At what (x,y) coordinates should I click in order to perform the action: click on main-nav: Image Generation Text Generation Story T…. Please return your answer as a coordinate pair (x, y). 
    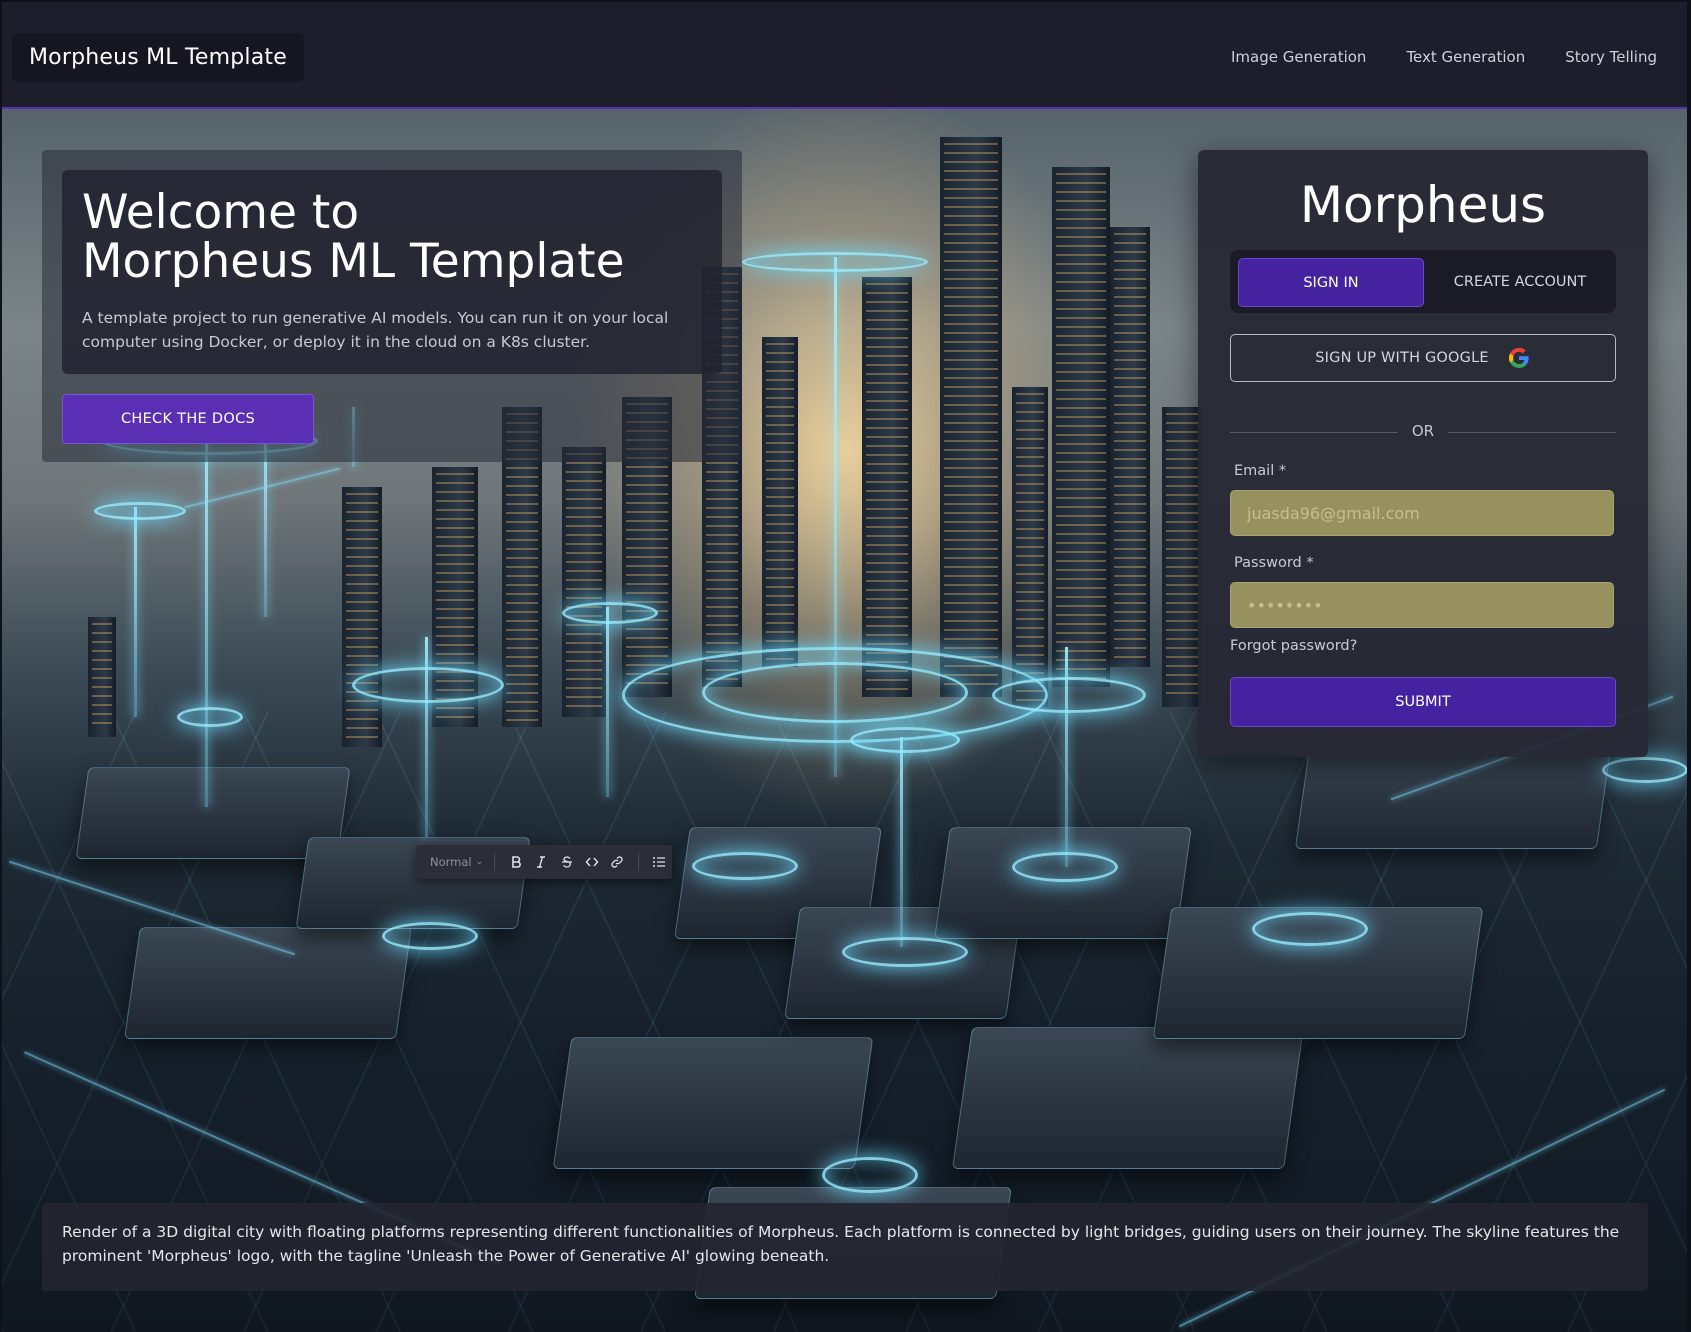
    Looking at the image, I should click on (1444, 57).